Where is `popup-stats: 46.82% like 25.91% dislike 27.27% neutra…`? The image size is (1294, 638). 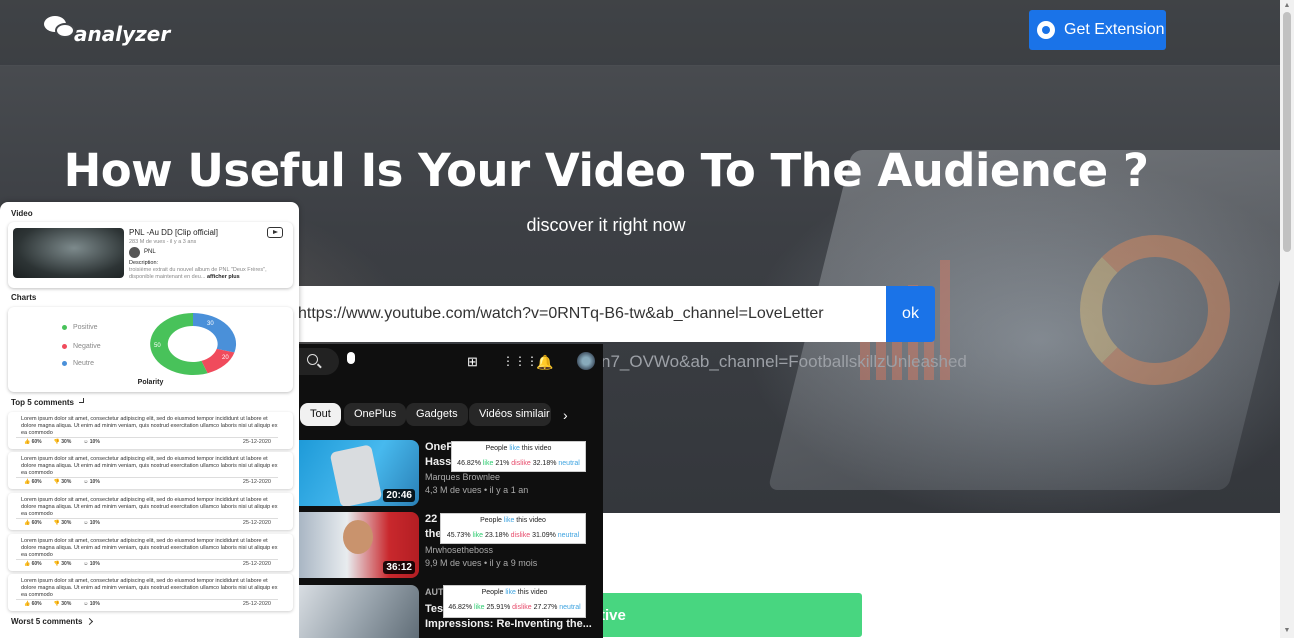
popup-stats: 46.82% like 25.91% dislike 27.27% neutra… is located at coordinates (514, 607).